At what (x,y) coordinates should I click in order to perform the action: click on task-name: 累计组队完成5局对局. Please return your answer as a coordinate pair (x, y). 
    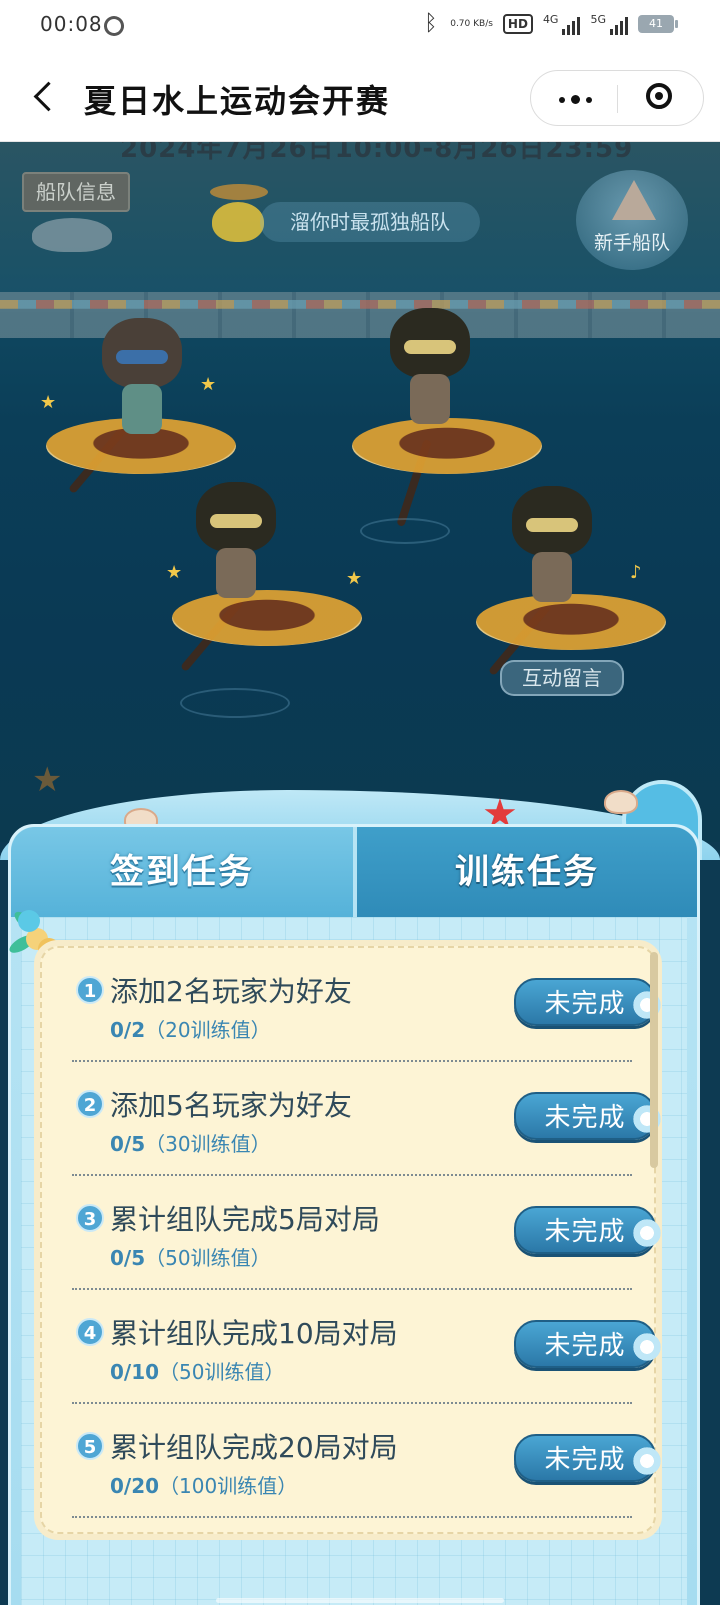
    Looking at the image, I should click on (245, 1219).